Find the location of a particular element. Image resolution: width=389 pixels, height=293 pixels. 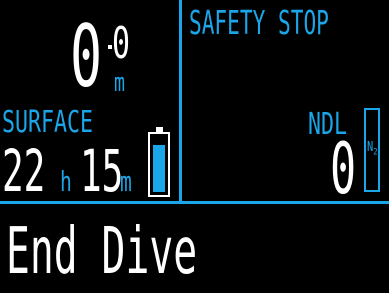

surface-label: SURFACE is located at coordinates (48, 122).